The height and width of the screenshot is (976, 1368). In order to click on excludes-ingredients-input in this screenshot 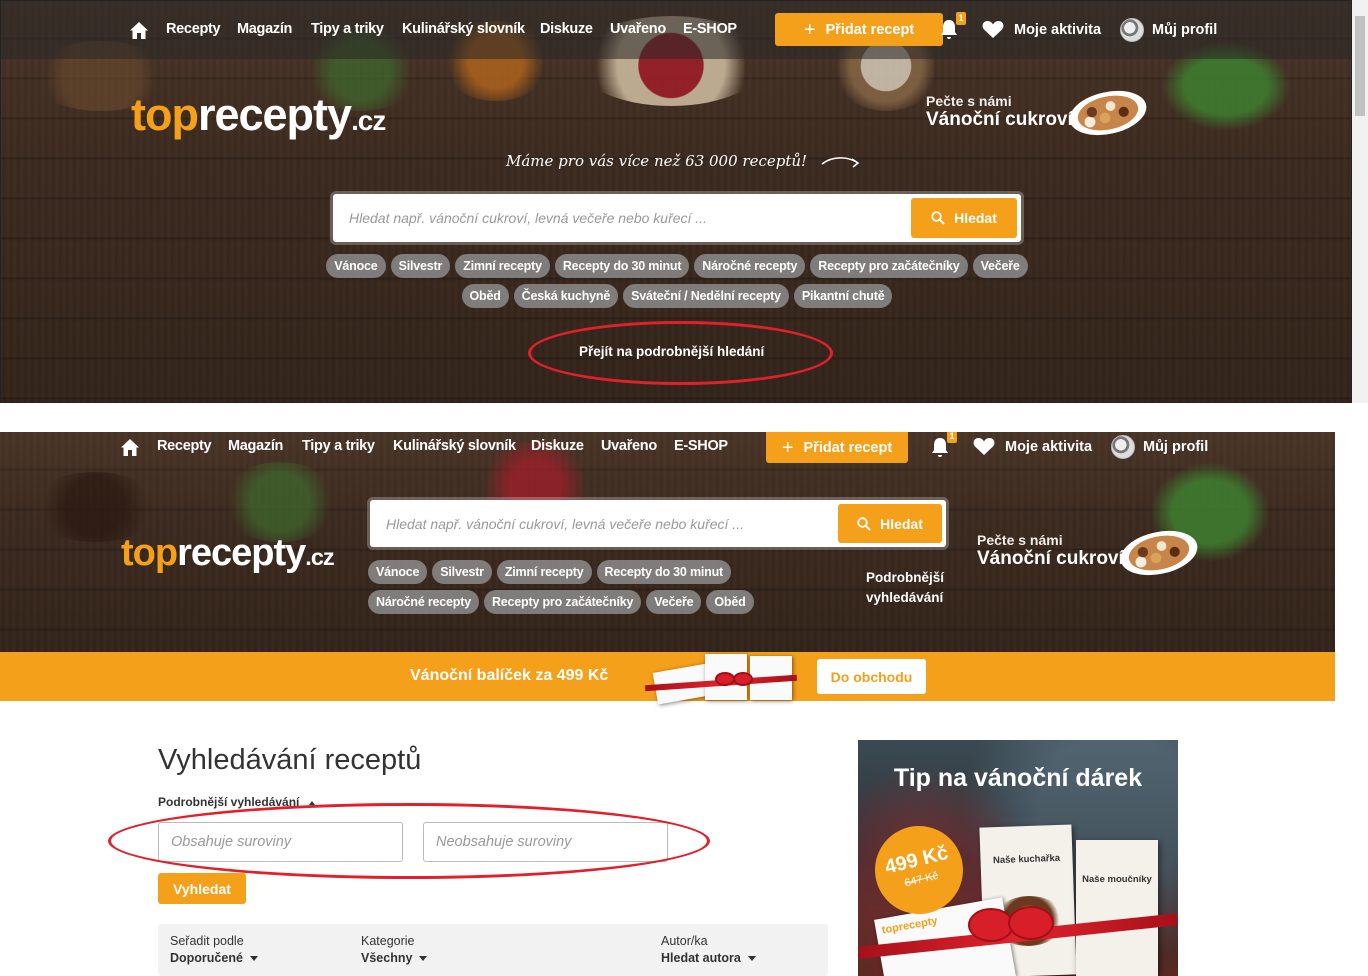, I will do `click(545, 842)`.